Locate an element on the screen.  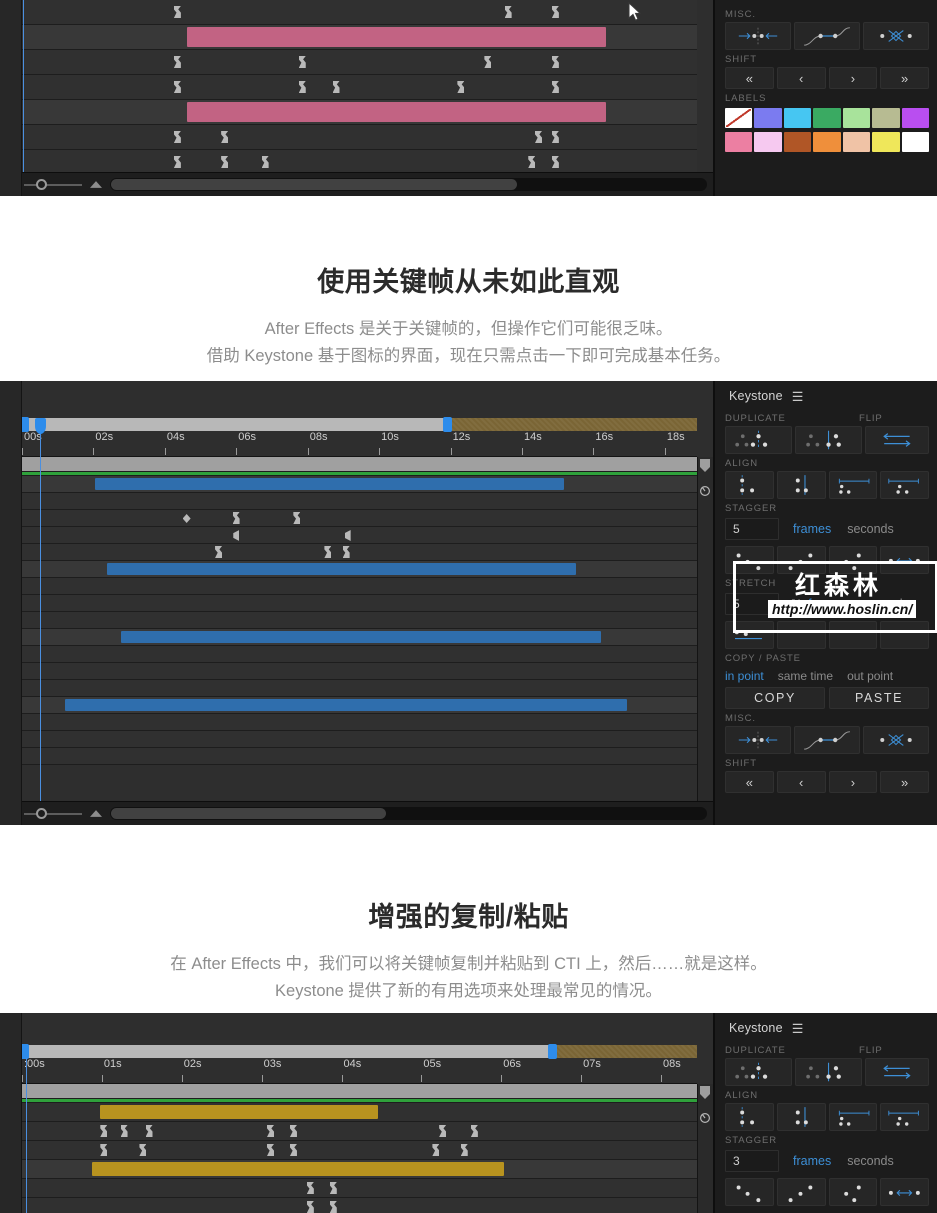
align-left-button is located at coordinates (749, 485).